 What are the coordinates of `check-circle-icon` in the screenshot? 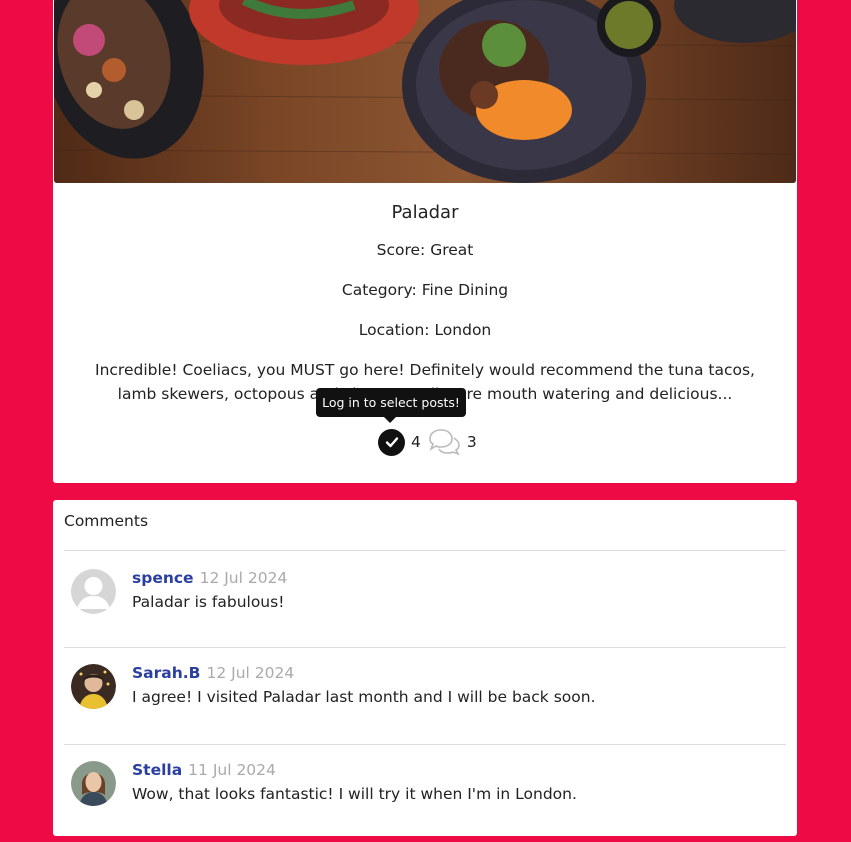 It's located at (391, 442).